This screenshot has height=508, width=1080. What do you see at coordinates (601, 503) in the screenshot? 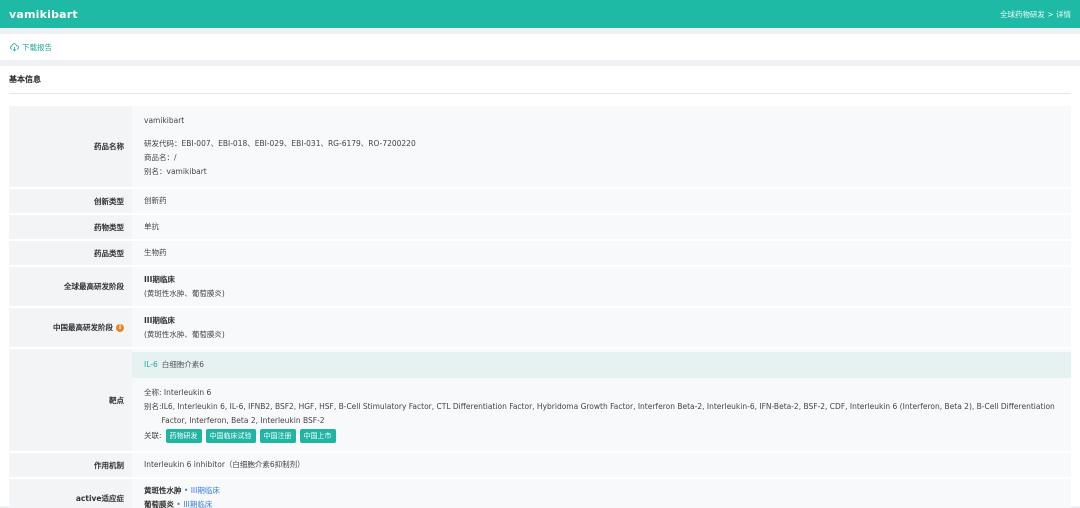
I see `indication-item: 葡萄膜炎 • III期临床` at bounding box center [601, 503].